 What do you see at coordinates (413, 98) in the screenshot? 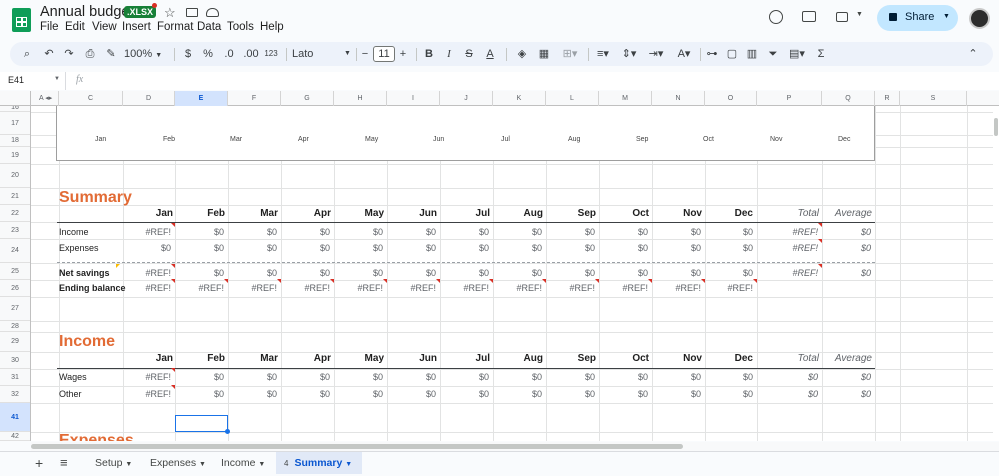
I see `column-header-i: I` at bounding box center [413, 98].